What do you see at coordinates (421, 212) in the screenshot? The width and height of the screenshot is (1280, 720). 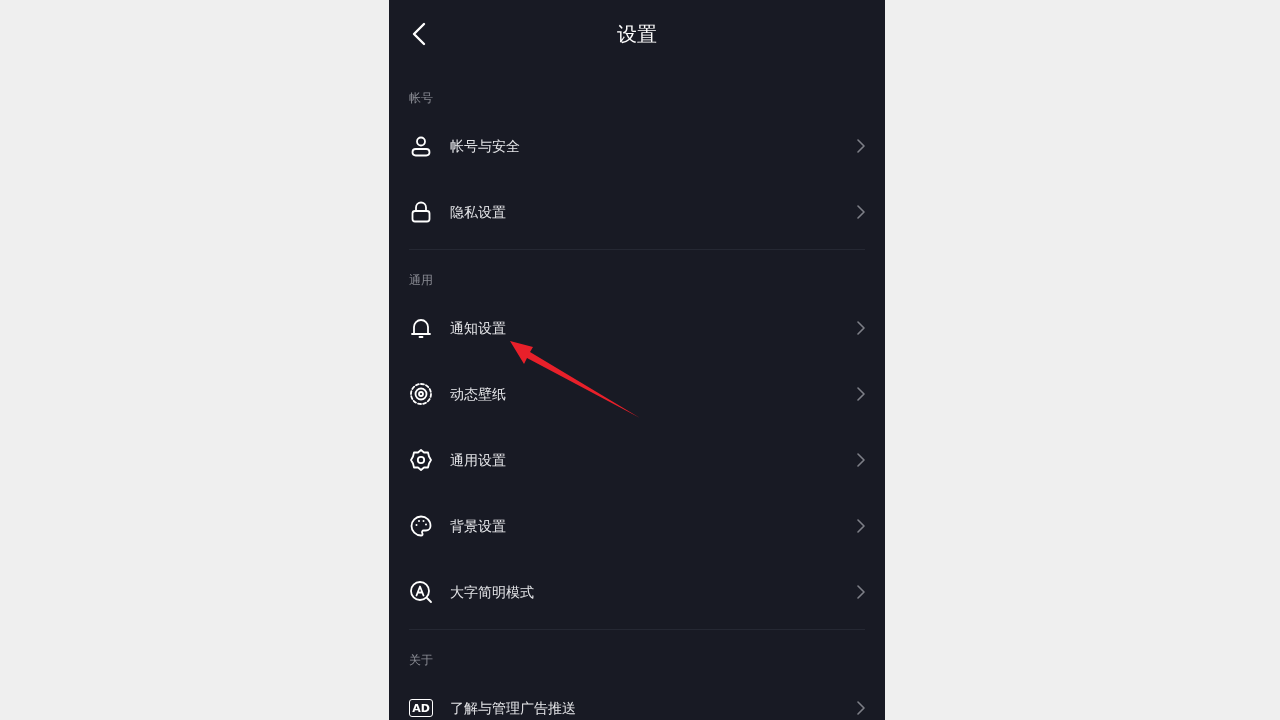 I see `lock-icon` at bounding box center [421, 212].